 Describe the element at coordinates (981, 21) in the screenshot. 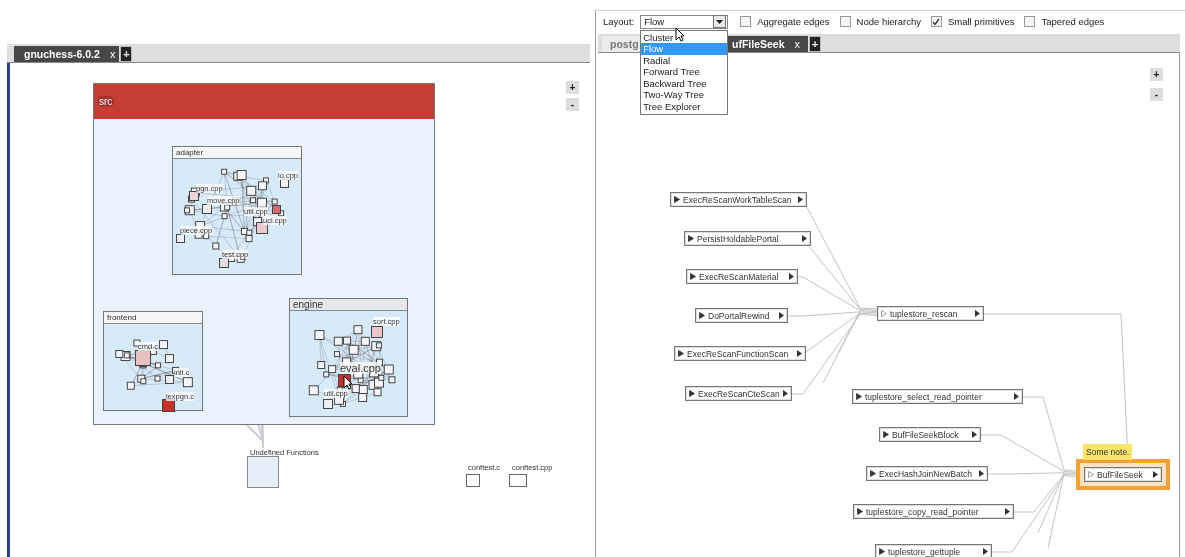

I see `checkbox-label: Small primitives` at that location.